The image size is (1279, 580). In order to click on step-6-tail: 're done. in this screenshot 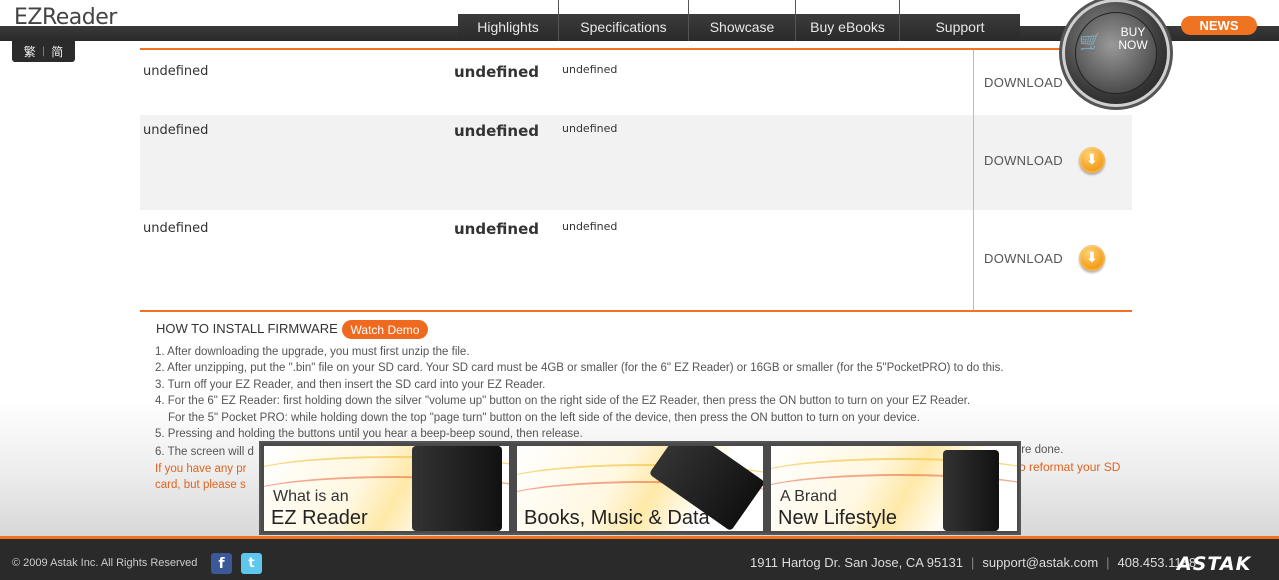, I will do `click(1041, 450)`.